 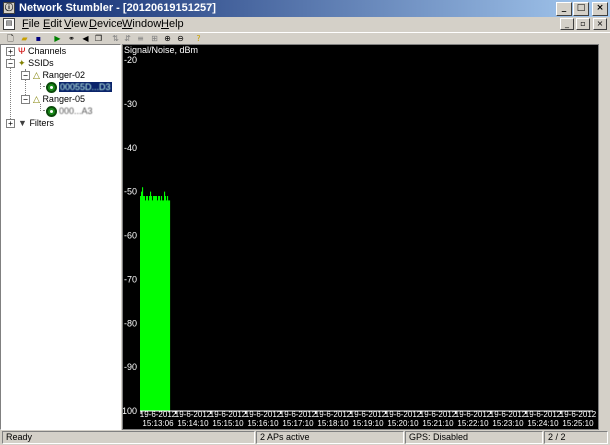 I want to click on x-tick-time: 15:14:10, so click(x=193, y=423).